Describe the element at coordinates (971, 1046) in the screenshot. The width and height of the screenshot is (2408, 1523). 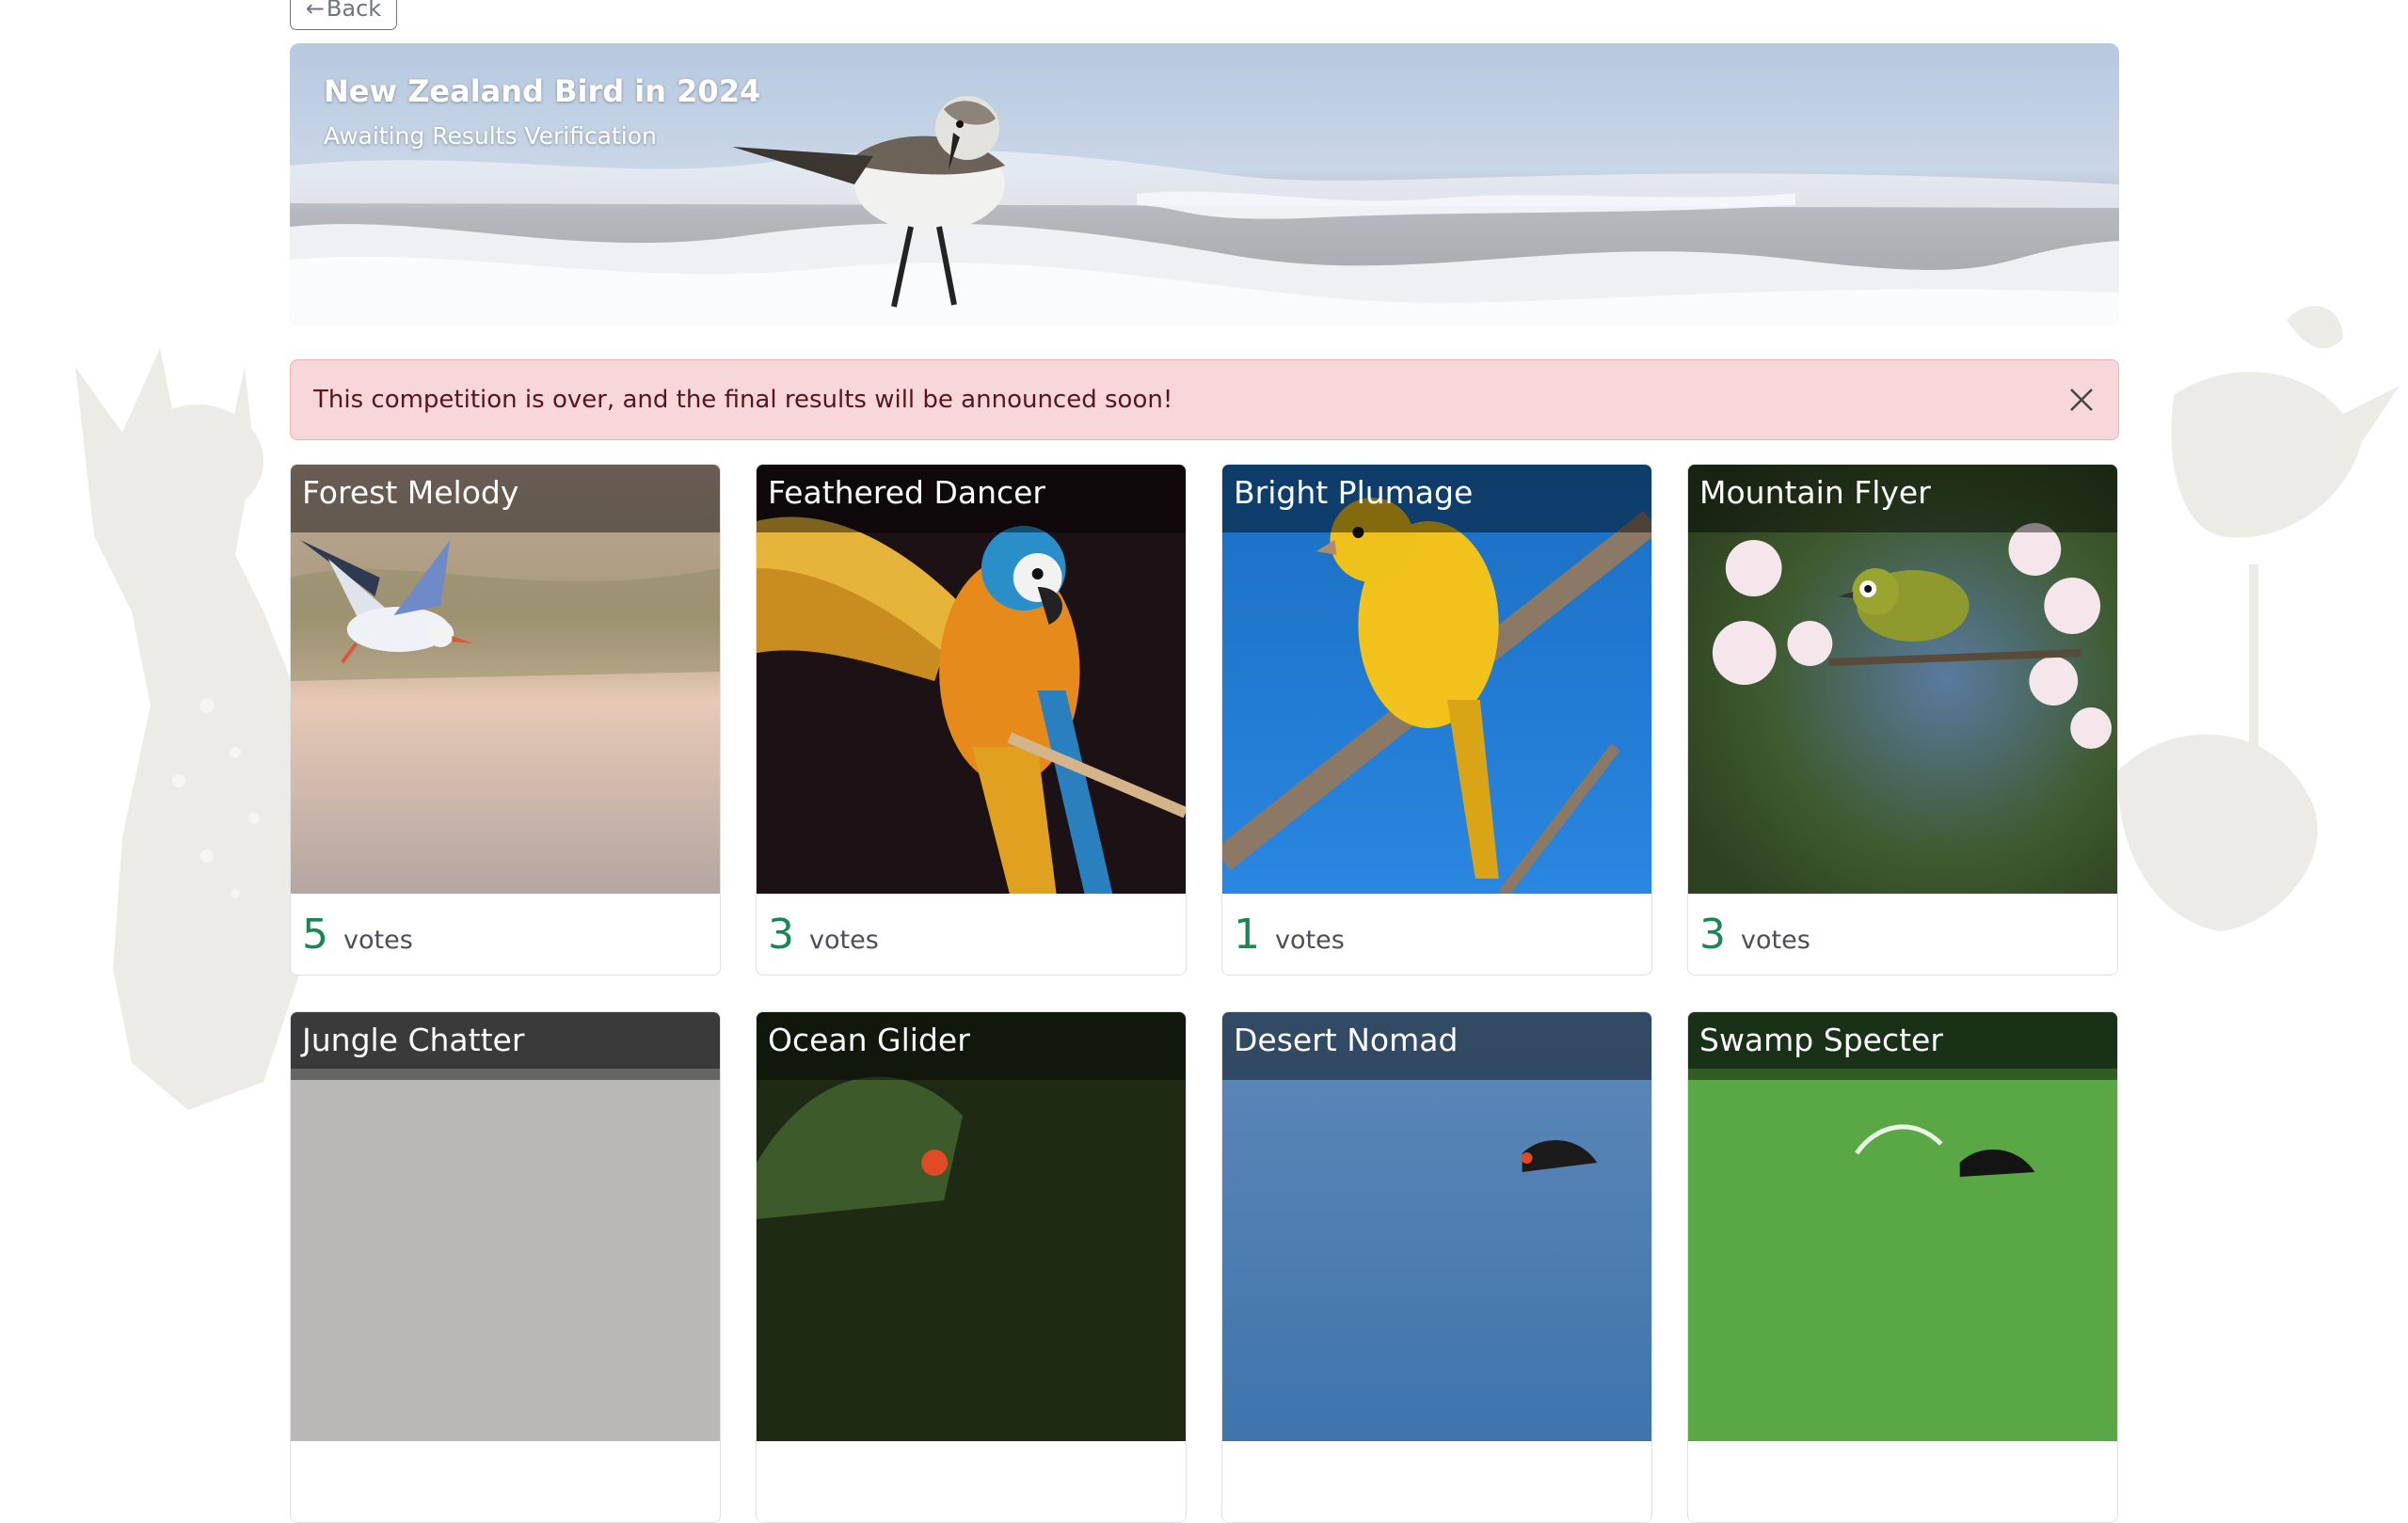
I see `bird-card-title: Ocean Glider` at that location.